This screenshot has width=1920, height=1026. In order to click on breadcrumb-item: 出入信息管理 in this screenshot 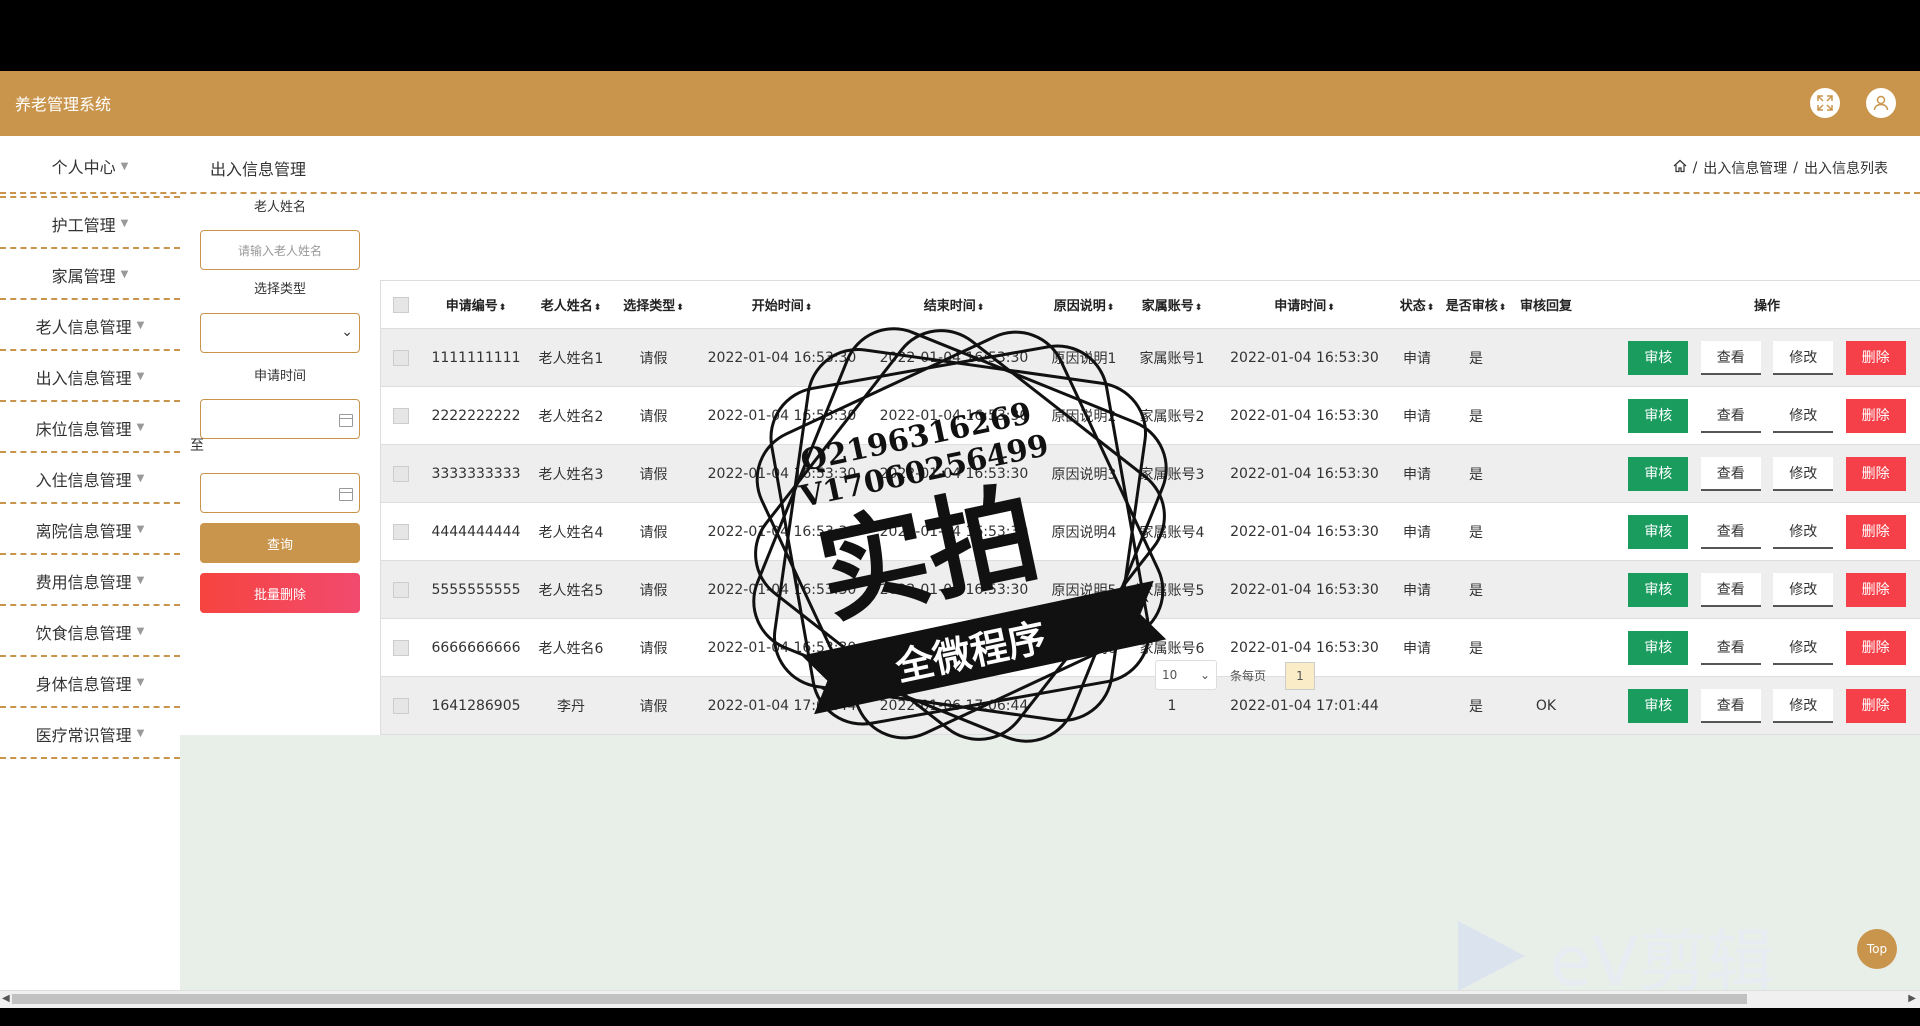, I will do `click(1745, 168)`.